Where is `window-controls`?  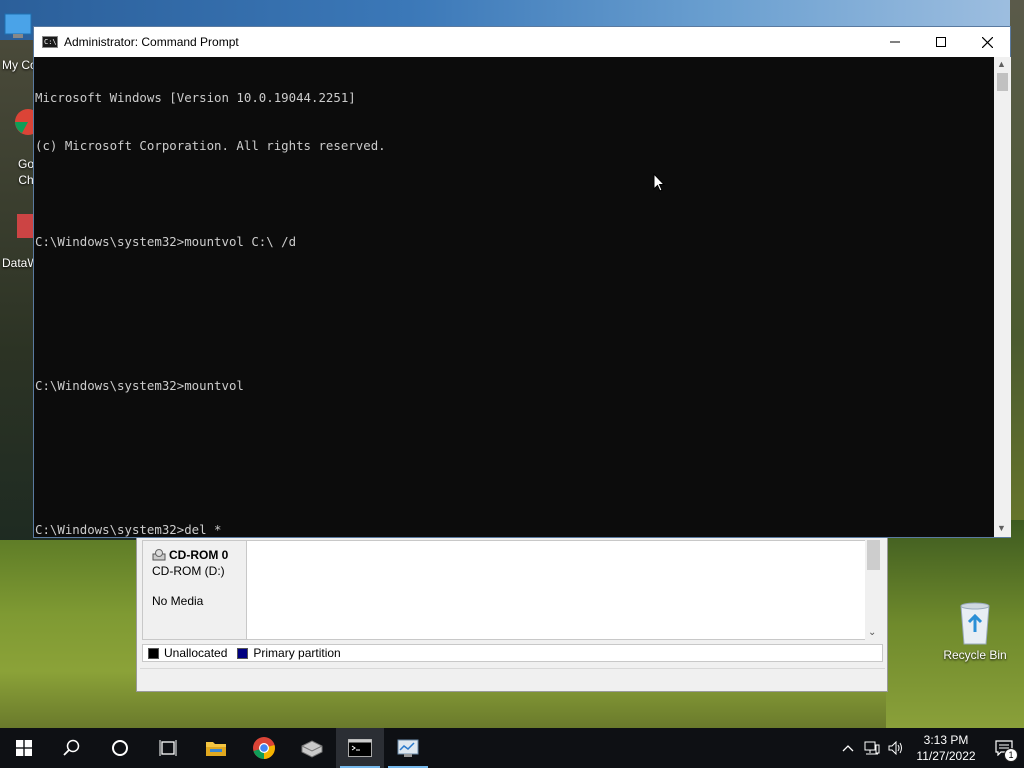
window-controls is located at coordinates (941, 42).